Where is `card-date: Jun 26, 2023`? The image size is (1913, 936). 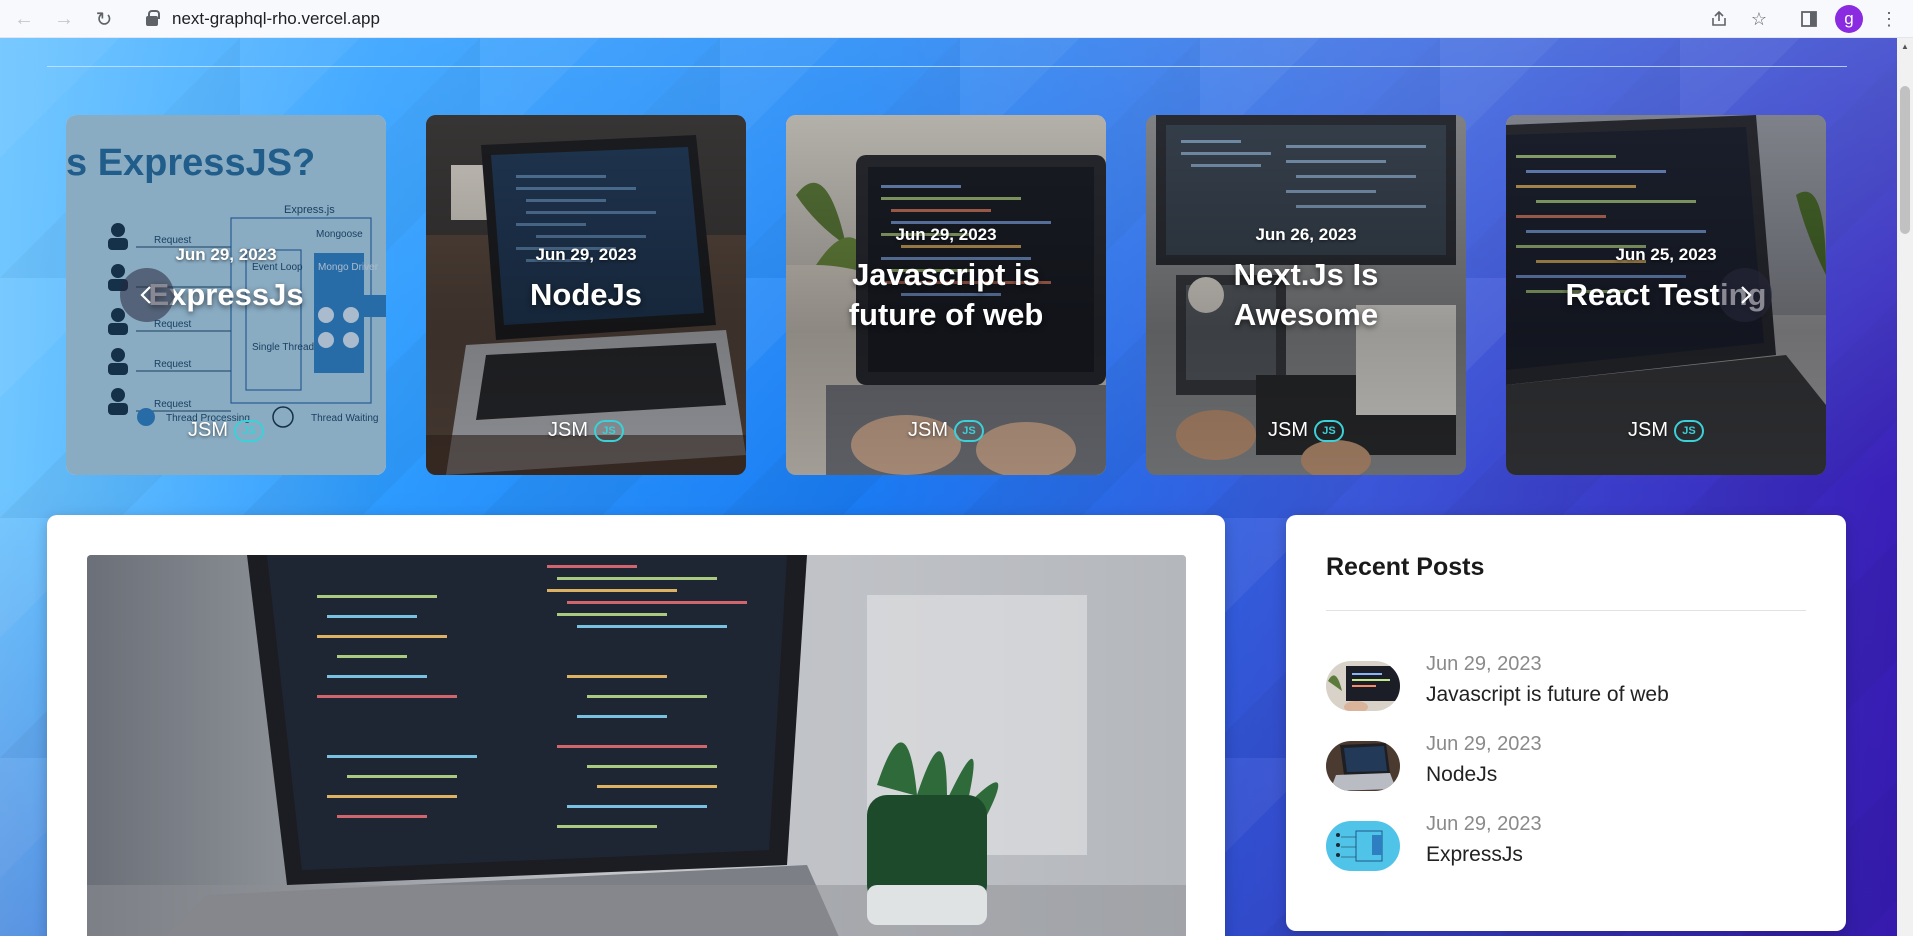
card-date: Jun 26, 2023 is located at coordinates (1306, 234).